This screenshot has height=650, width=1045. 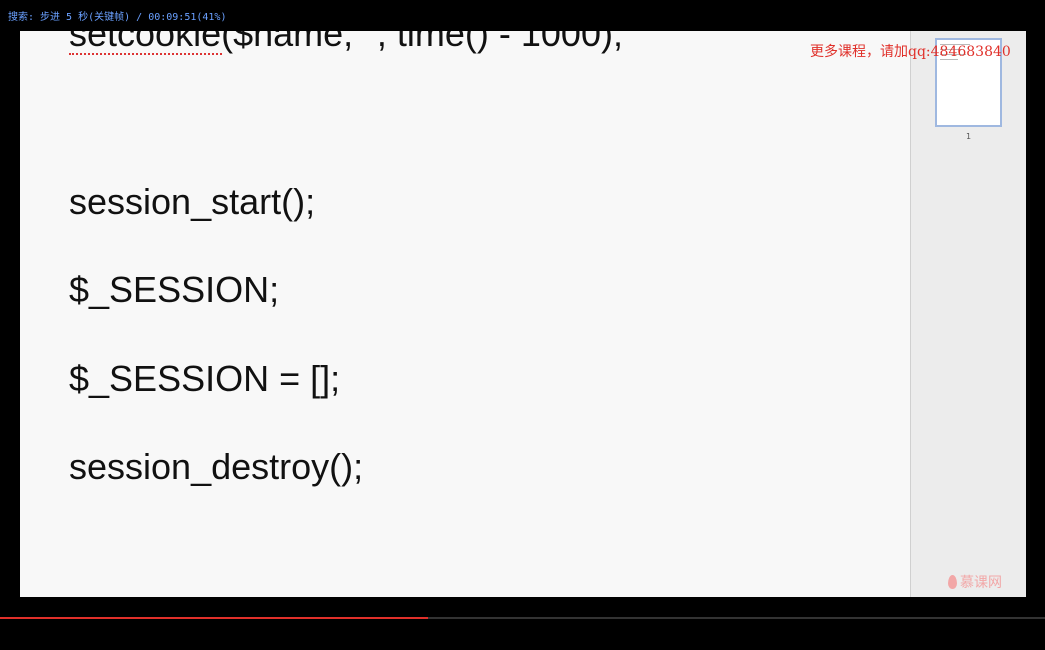 What do you see at coordinates (522, 15) in the screenshot?
I see `status-bar: 搜索: 步进 5 秒(关键帧) / 00:09:51(41%)` at bounding box center [522, 15].